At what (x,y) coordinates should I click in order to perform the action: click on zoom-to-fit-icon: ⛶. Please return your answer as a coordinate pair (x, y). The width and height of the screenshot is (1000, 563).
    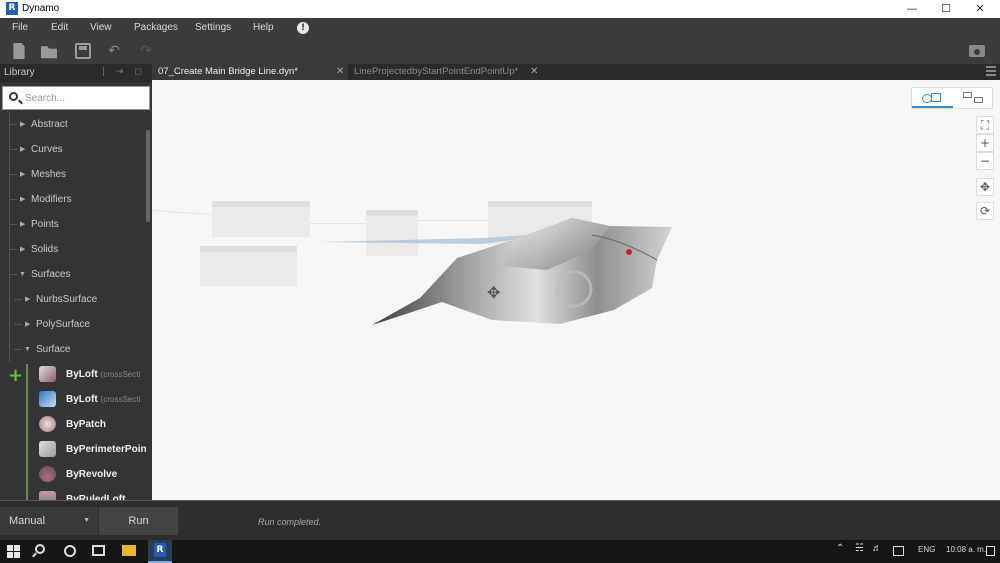
    Looking at the image, I should click on (985, 125).